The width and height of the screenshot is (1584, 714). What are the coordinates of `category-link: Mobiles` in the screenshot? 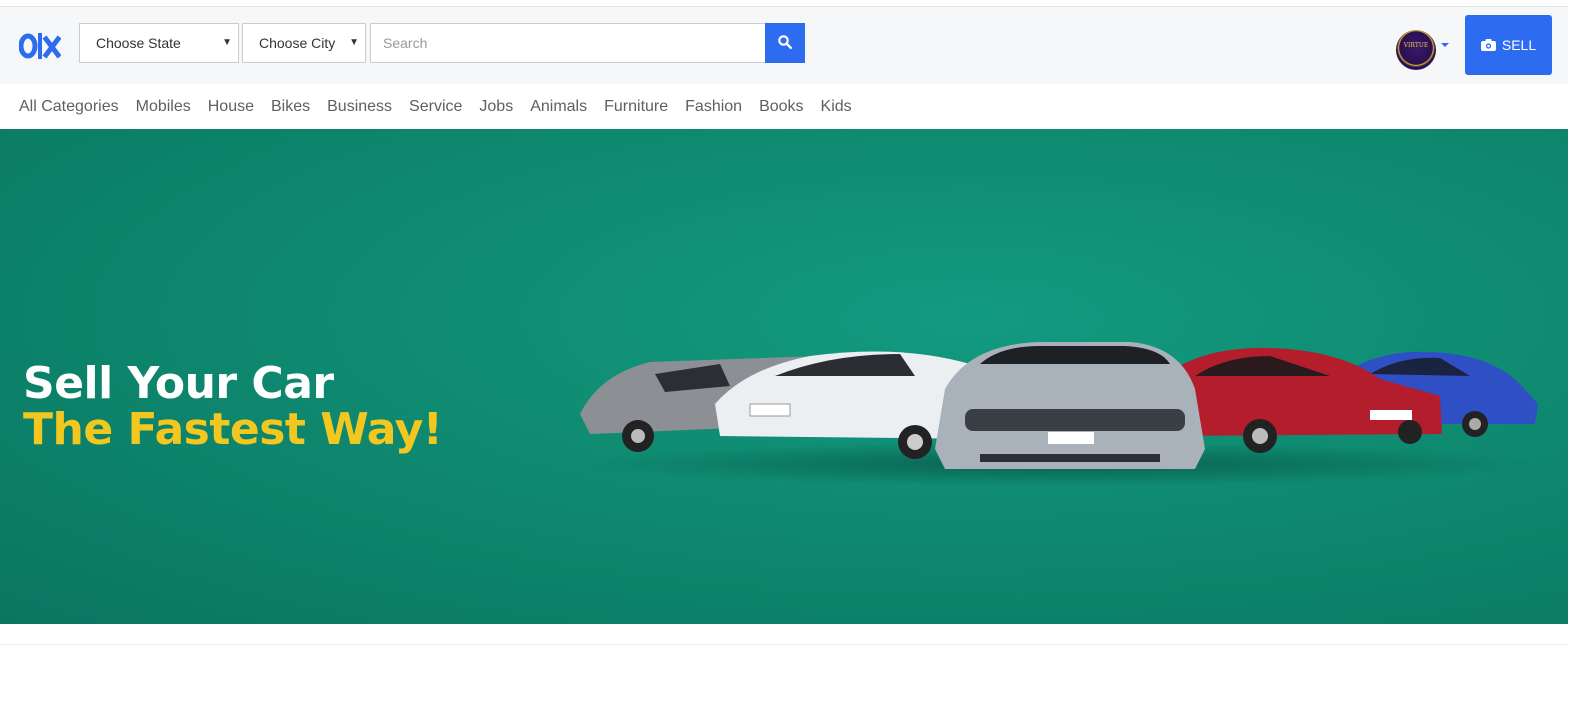 It's located at (163, 107).